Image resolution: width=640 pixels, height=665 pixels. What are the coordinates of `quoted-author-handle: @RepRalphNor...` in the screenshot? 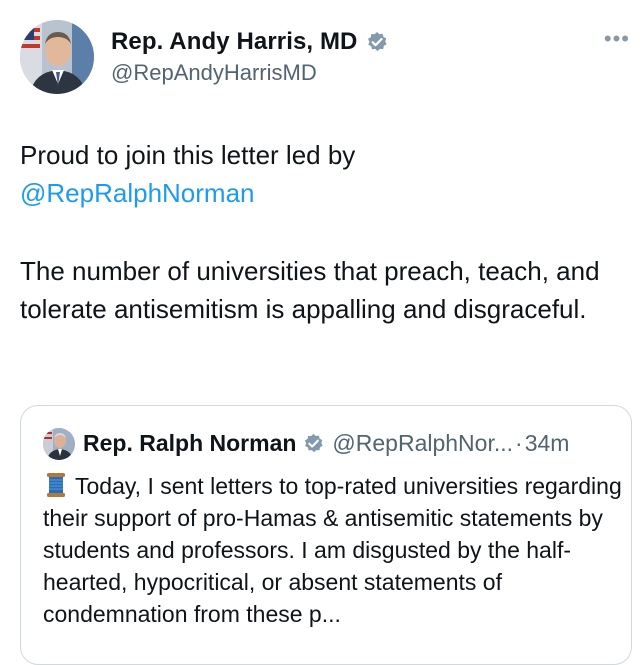 It's located at (422, 443).